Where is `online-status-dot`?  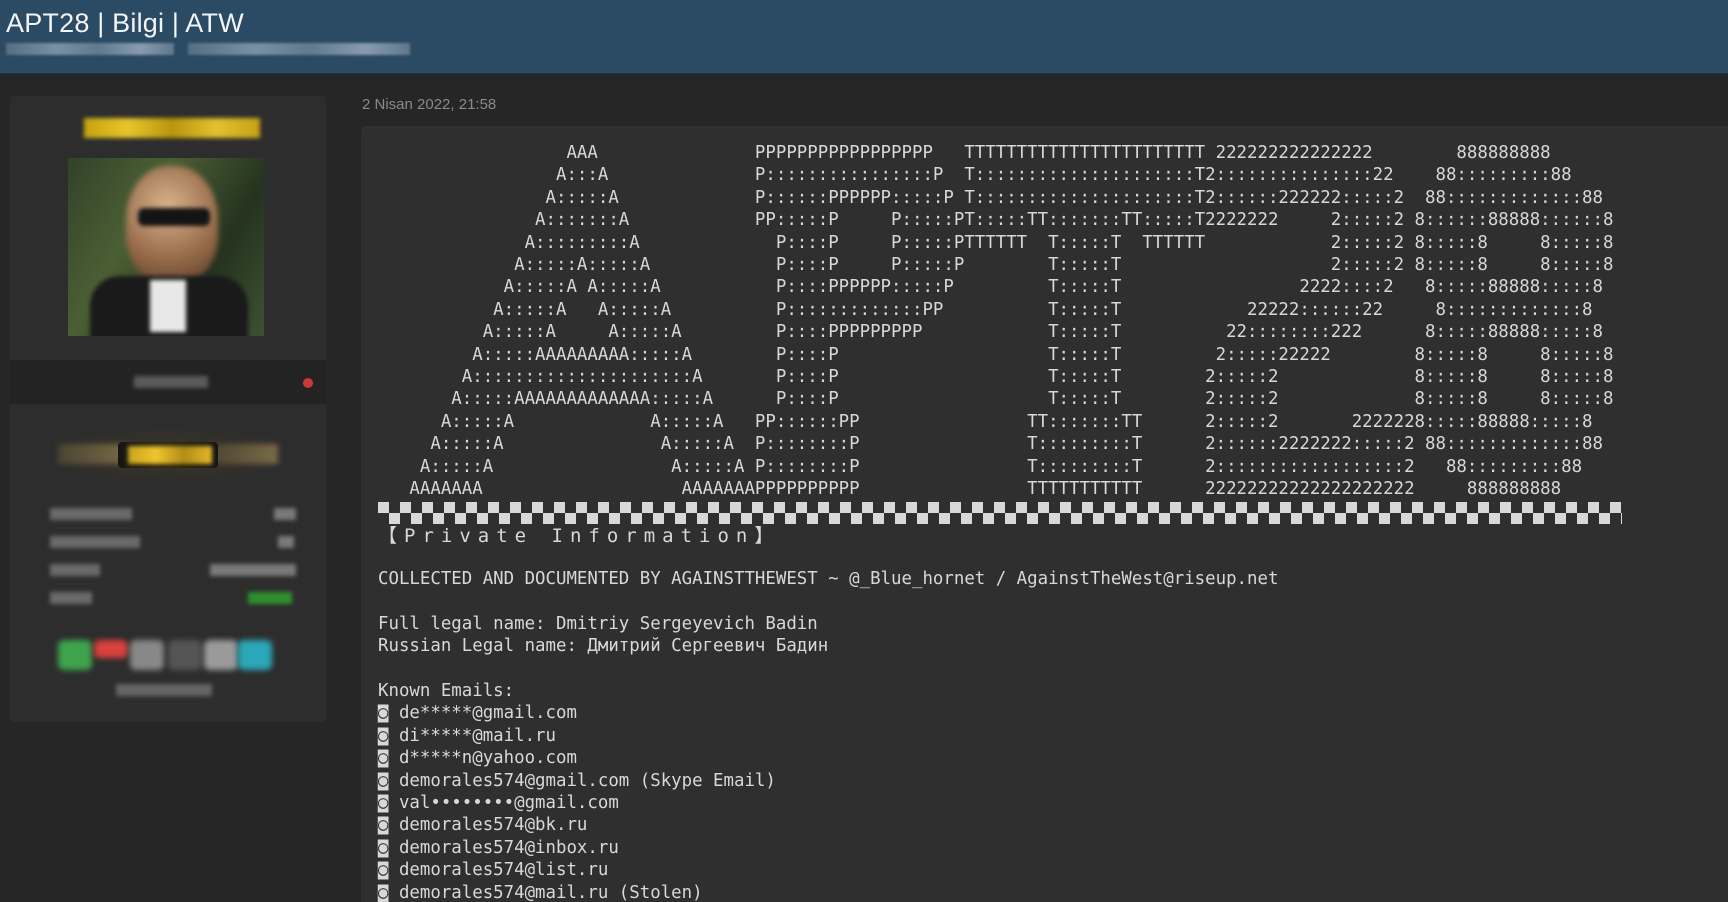
online-status-dot is located at coordinates (308, 383).